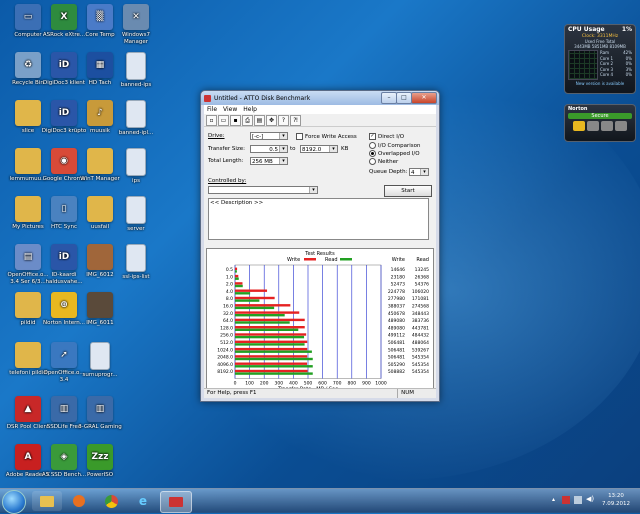  Describe the element at coordinates (600, 123) in the screenshot. I see `norton-gadget: Norton Secure` at that location.